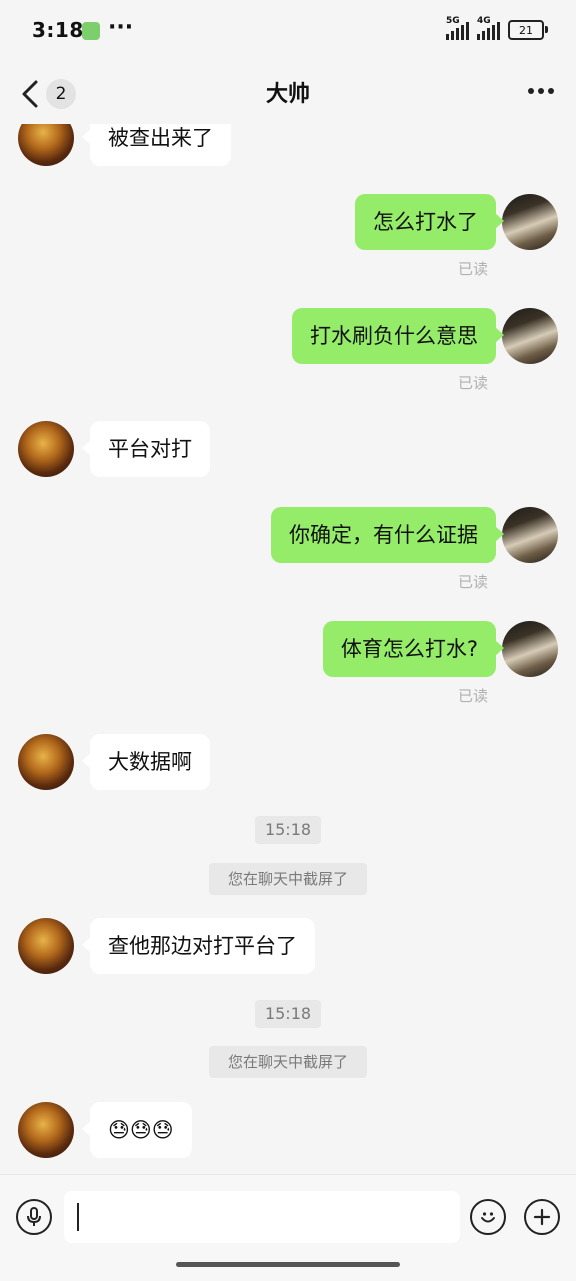  I want to click on status-time: 3:18, so click(58, 30).